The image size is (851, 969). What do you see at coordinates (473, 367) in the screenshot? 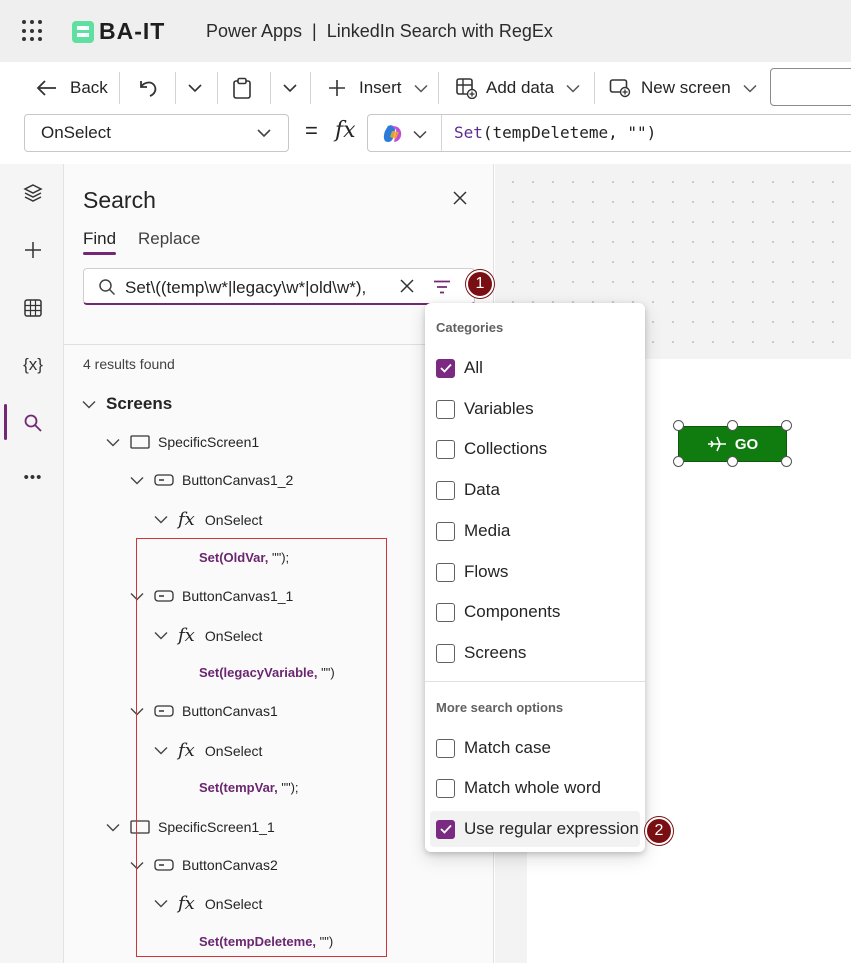
I see `category-label: All` at bounding box center [473, 367].